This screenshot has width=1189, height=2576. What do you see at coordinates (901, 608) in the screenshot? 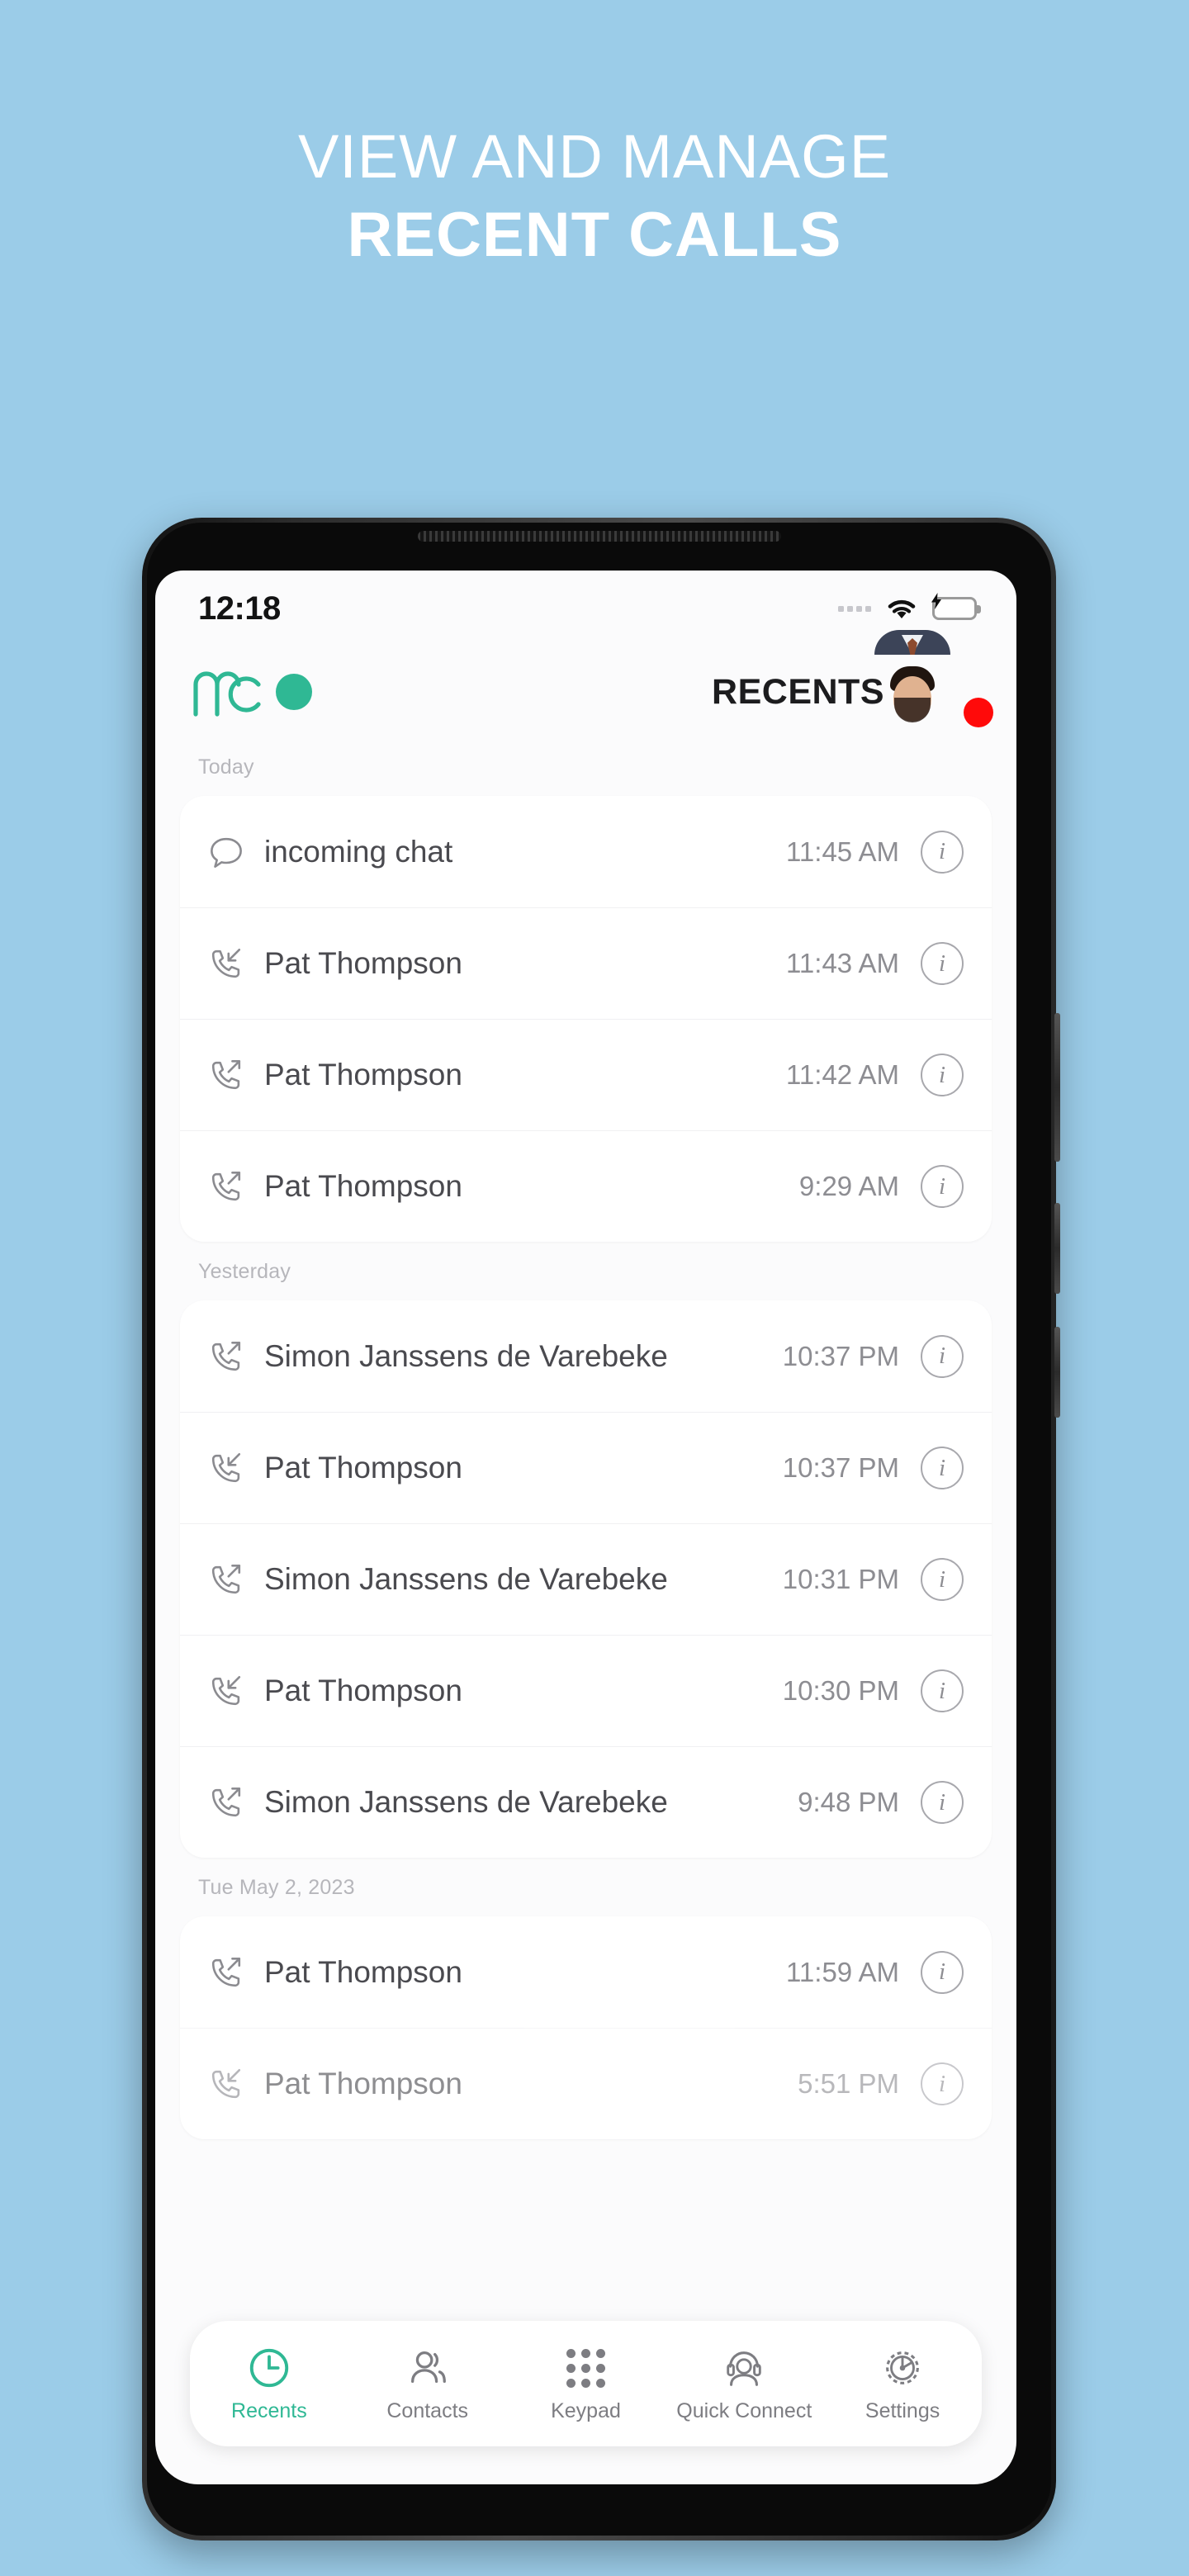
I see `wifi-icon` at bounding box center [901, 608].